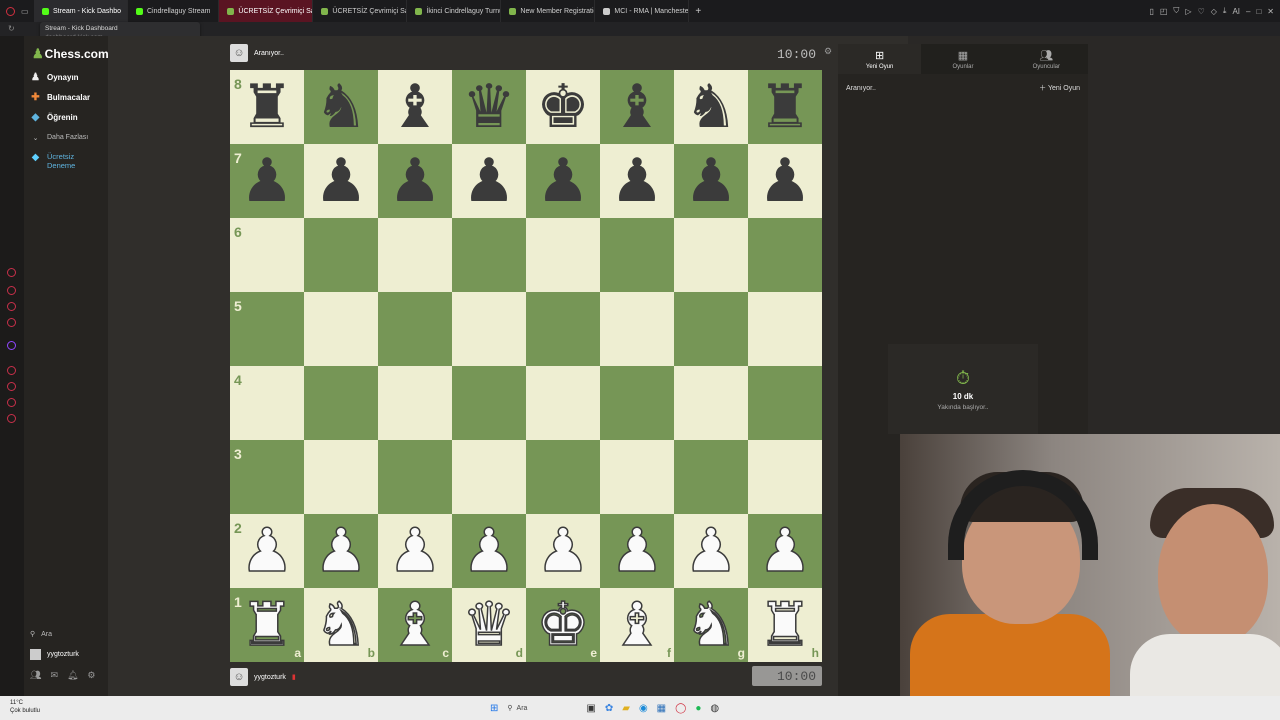 The image size is (1280, 720). What do you see at coordinates (1270, 11) in the screenshot?
I see `close-window-icon: ✕` at bounding box center [1270, 11].